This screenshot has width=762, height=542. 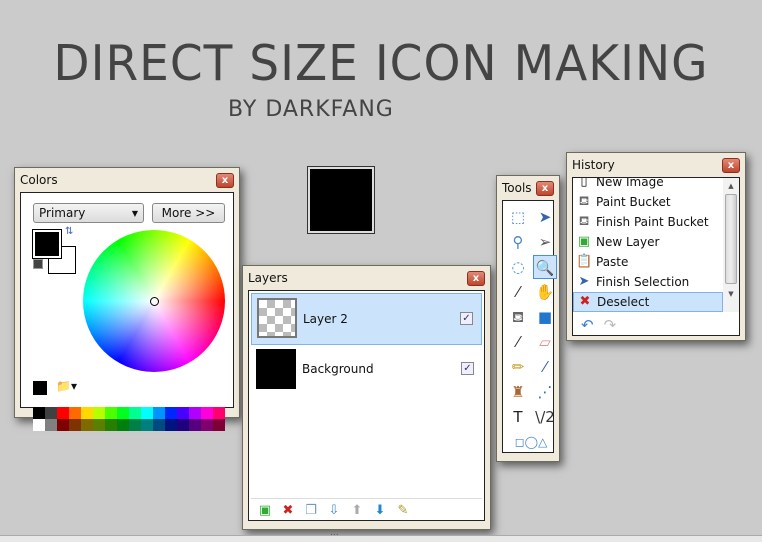 I want to click on line-curve-tool-icon: \/2, so click(x=545, y=417).